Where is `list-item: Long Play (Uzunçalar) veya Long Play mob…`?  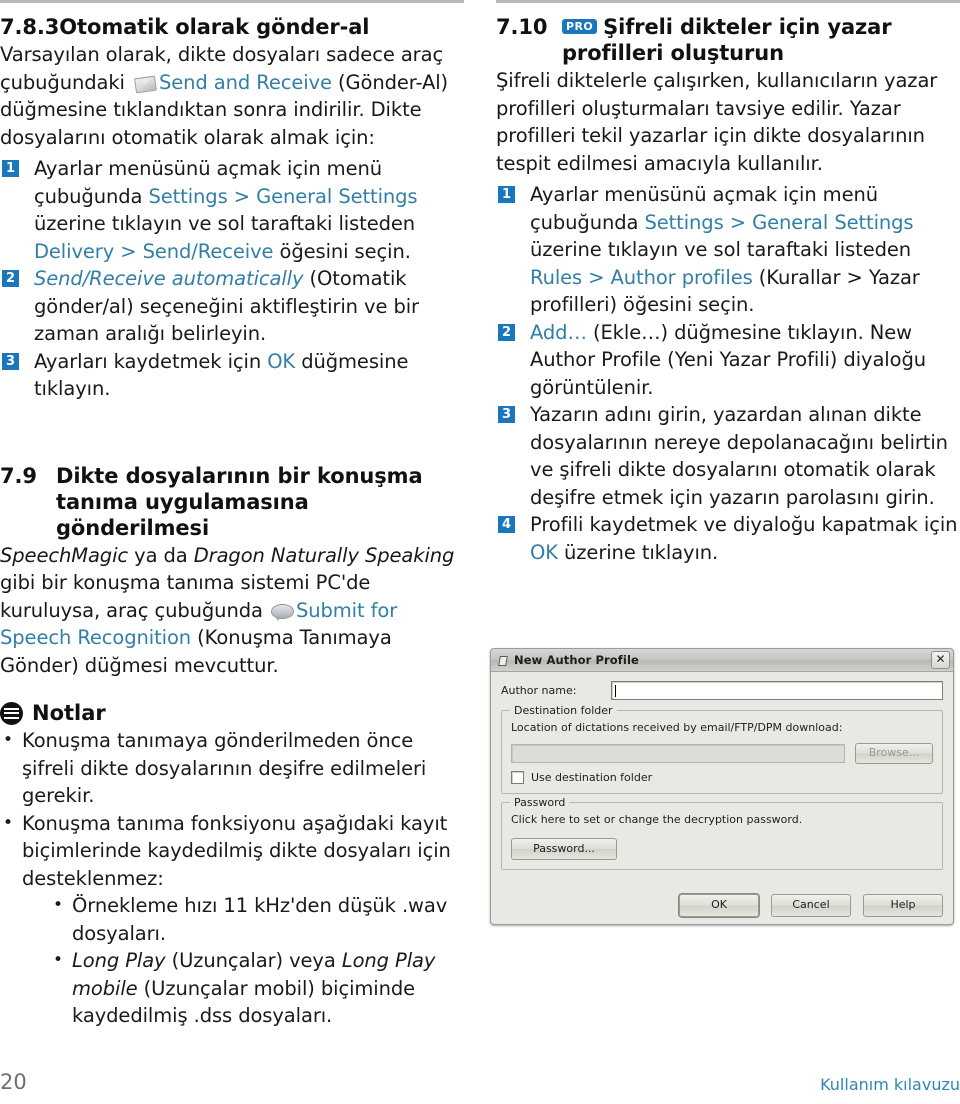 list-item: Long Play (Uzunçalar) veya Long Play mob… is located at coordinates (257, 988).